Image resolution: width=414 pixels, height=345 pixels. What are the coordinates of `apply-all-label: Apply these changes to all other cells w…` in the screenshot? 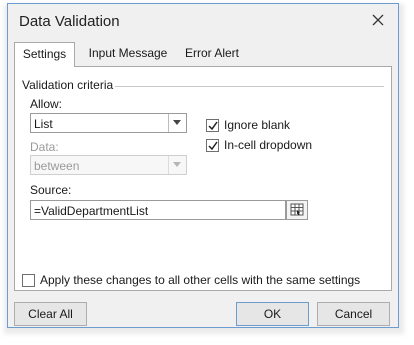 It's located at (200, 280).